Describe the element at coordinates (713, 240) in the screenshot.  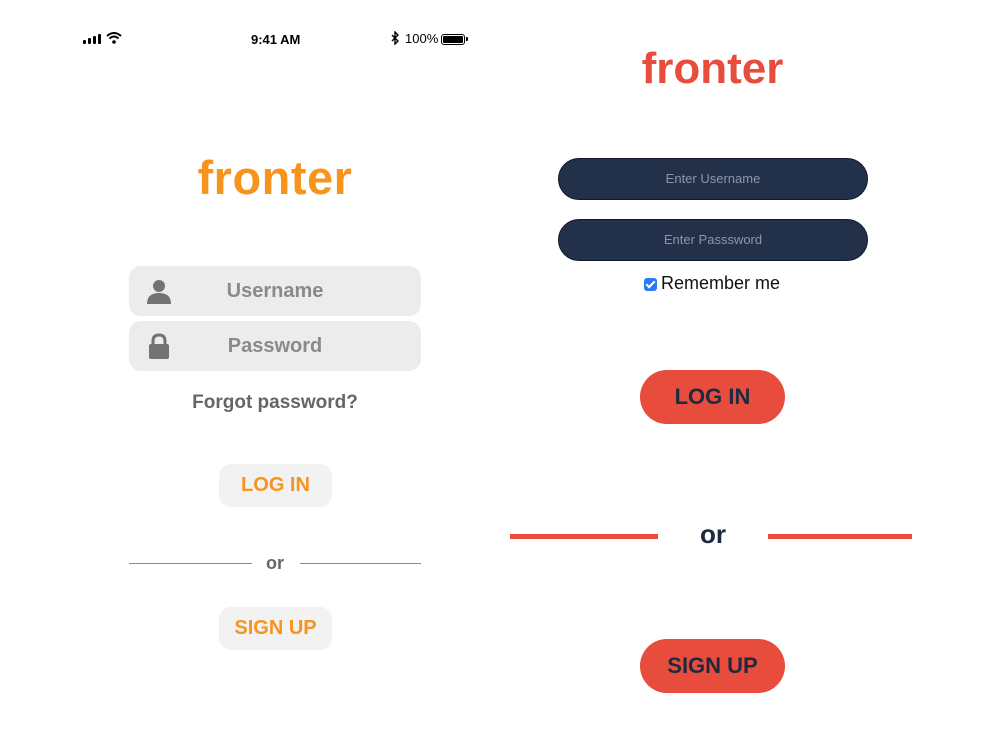
I see `password-input: Enter Passsword` at that location.